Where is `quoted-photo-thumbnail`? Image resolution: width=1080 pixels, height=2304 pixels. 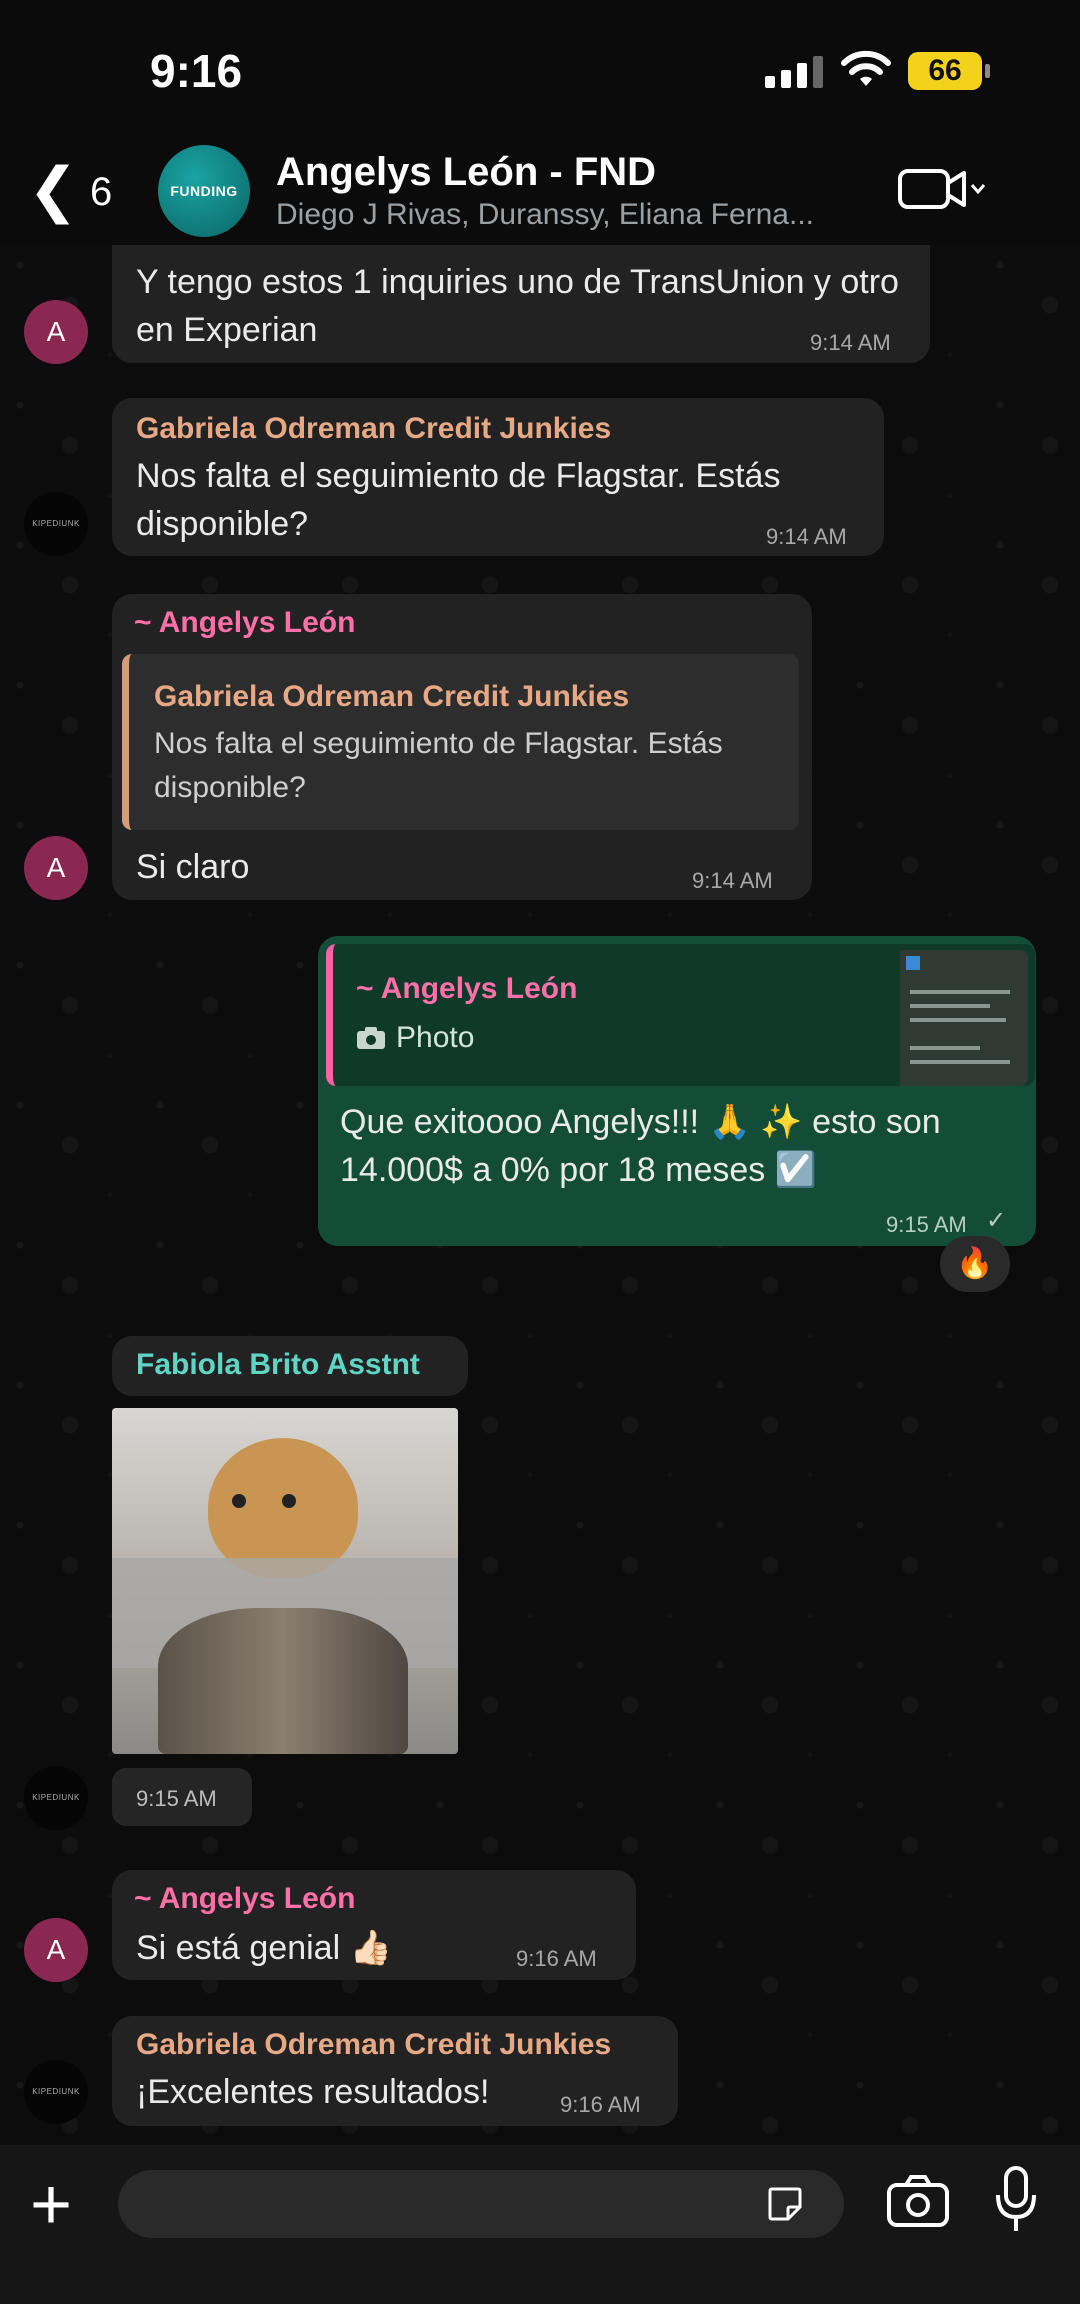 quoted-photo-thumbnail is located at coordinates (964, 1018).